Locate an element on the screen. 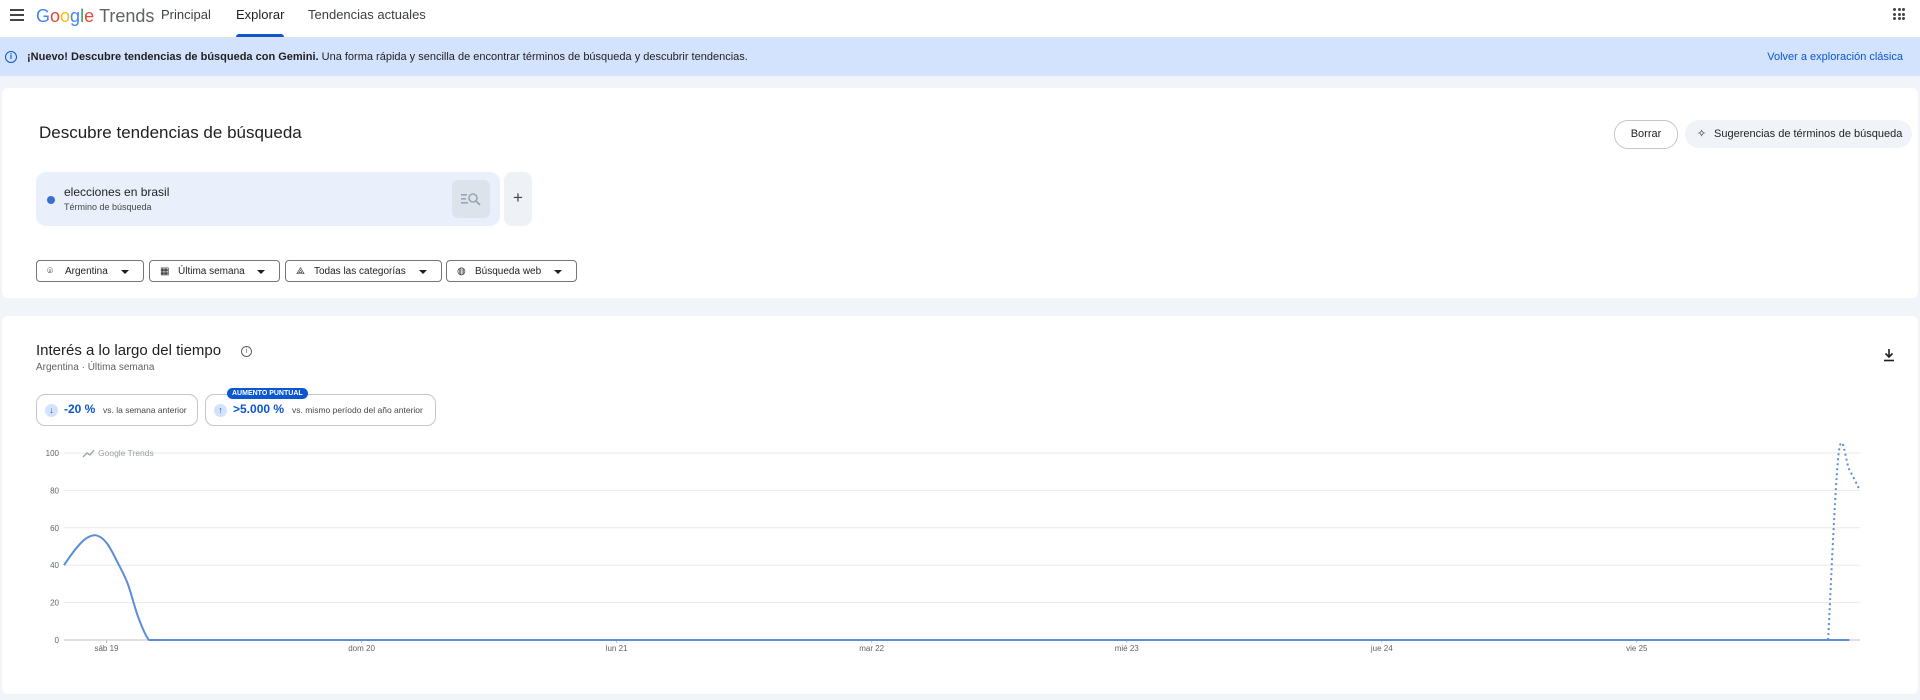 The width and height of the screenshot is (1920, 700). x-tick-label: mar 22 is located at coordinates (871, 648).